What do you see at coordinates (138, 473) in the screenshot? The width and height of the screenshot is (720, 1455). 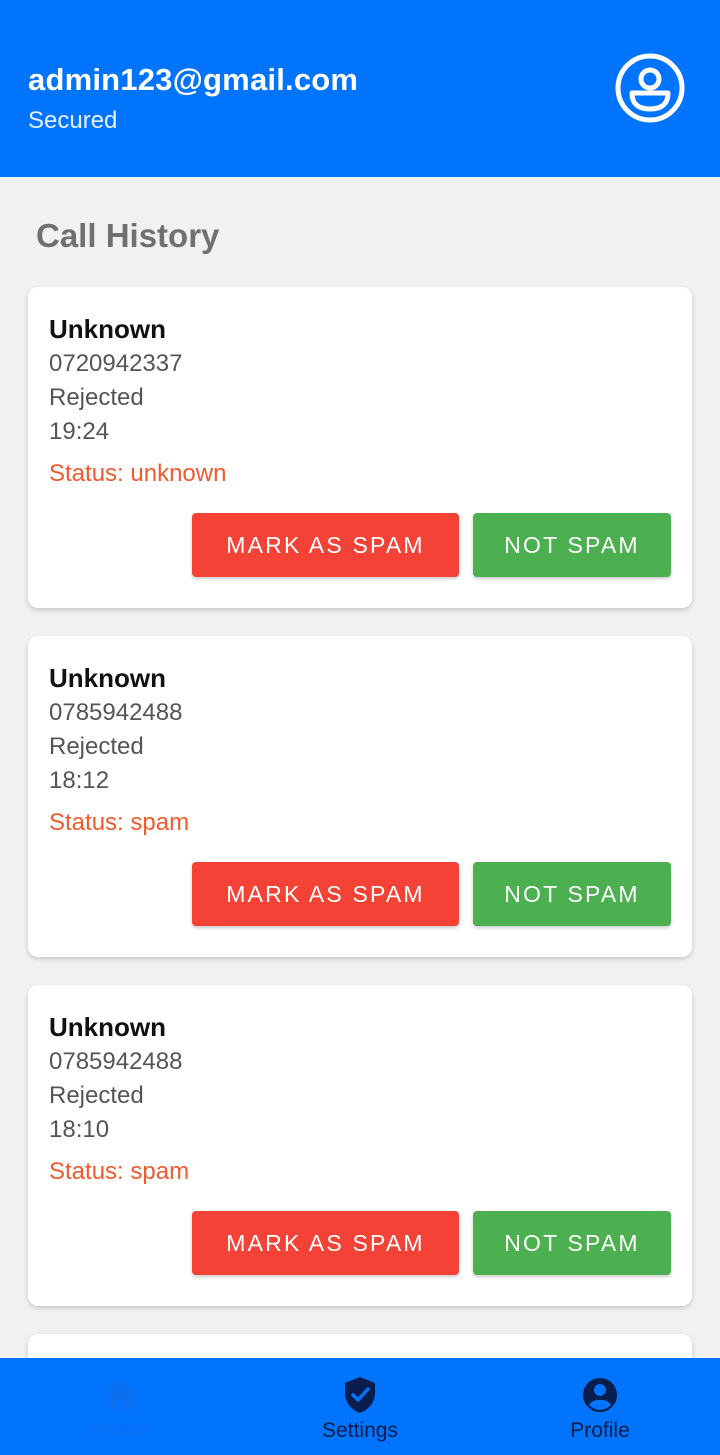 I see `call-status: Status: unknown` at bounding box center [138, 473].